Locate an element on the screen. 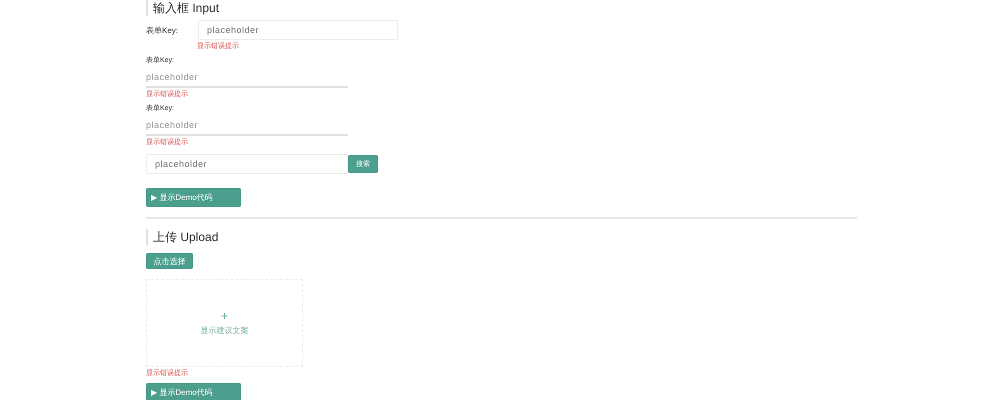 This screenshot has height=400, width=1000. plus-icon: + is located at coordinates (224, 316).